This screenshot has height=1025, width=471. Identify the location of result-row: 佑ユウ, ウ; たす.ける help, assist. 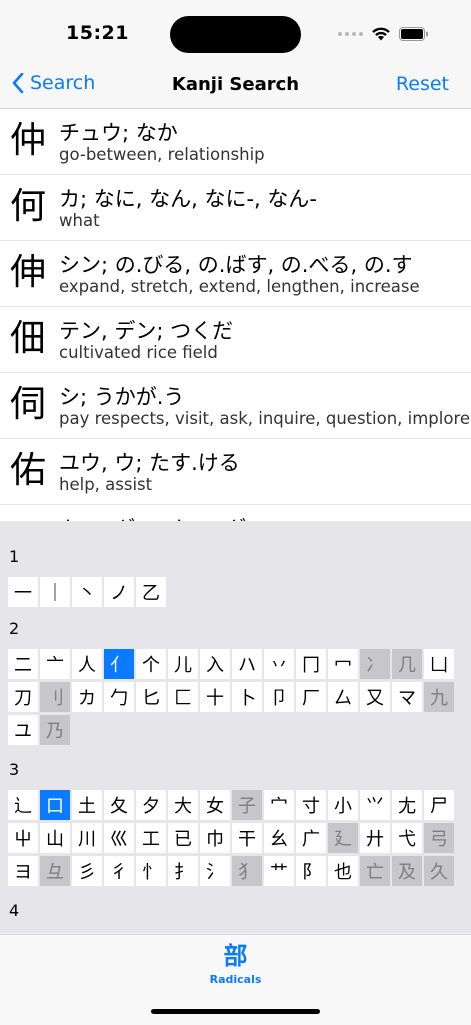
(235, 472).